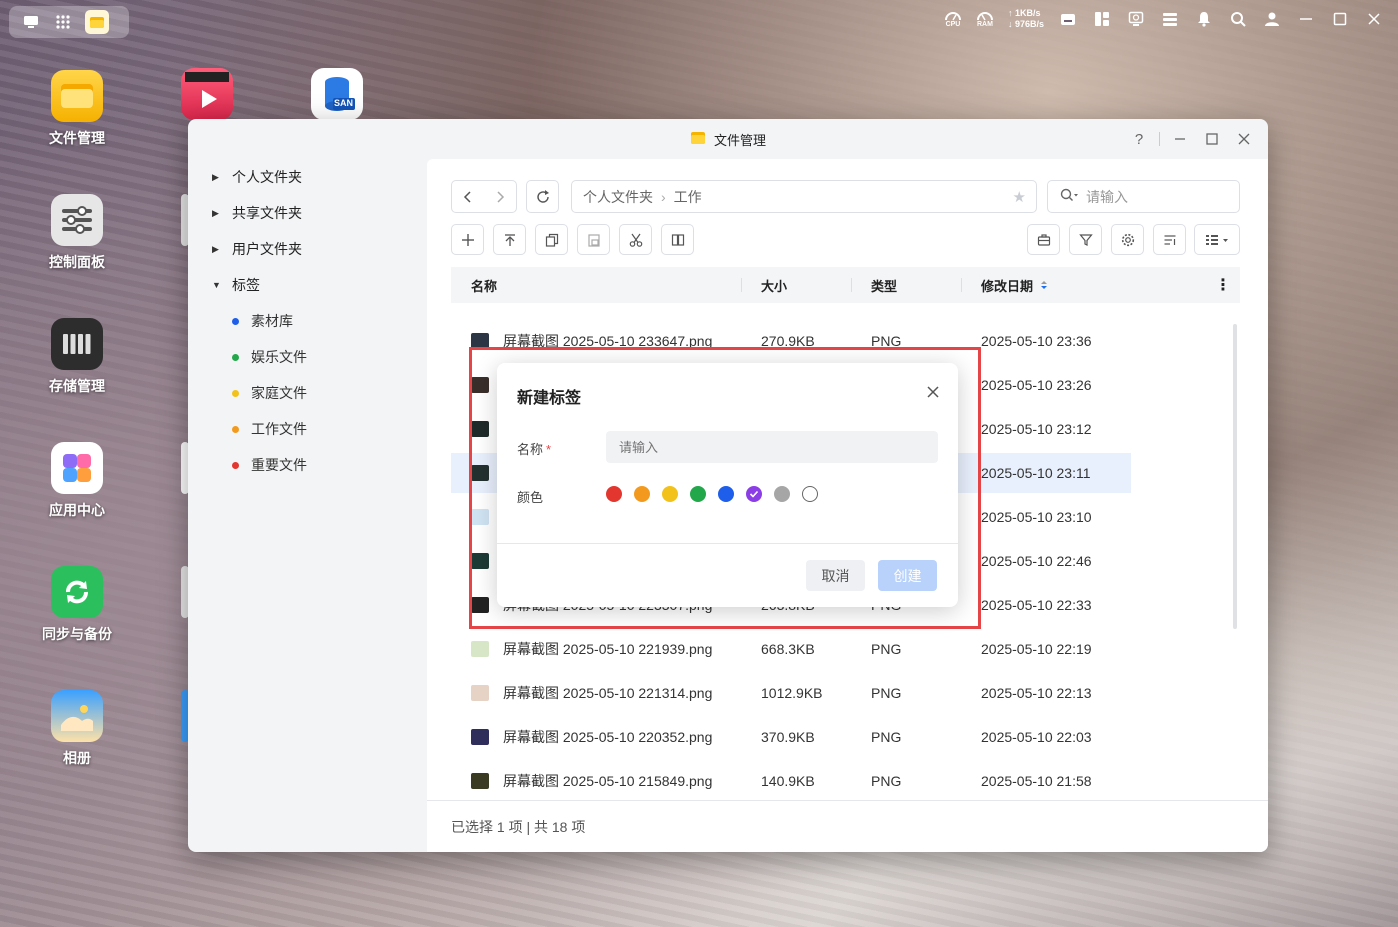 The image size is (1398, 927). What do you see at coordinates (77, 481) in the screenshot?
I see `desktop-app-center: 应用中心` at bounding box center [77, 481].